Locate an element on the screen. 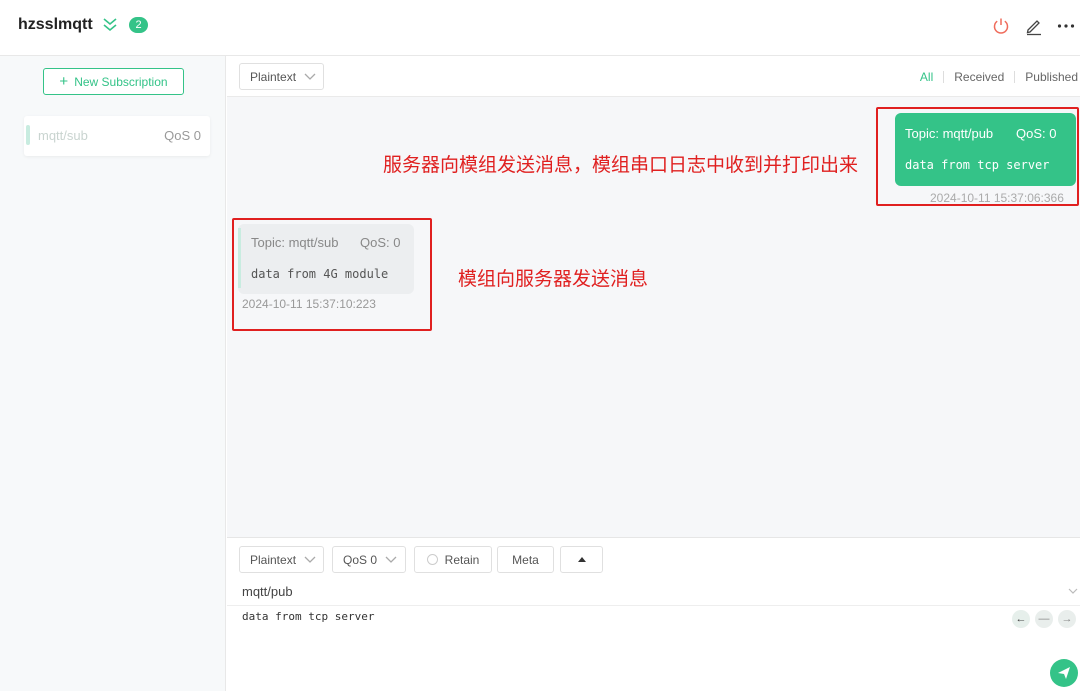 This screenshot has height=691, width=1080. publish-qos-select: QoS 0 is located at coordinates (369, 559).